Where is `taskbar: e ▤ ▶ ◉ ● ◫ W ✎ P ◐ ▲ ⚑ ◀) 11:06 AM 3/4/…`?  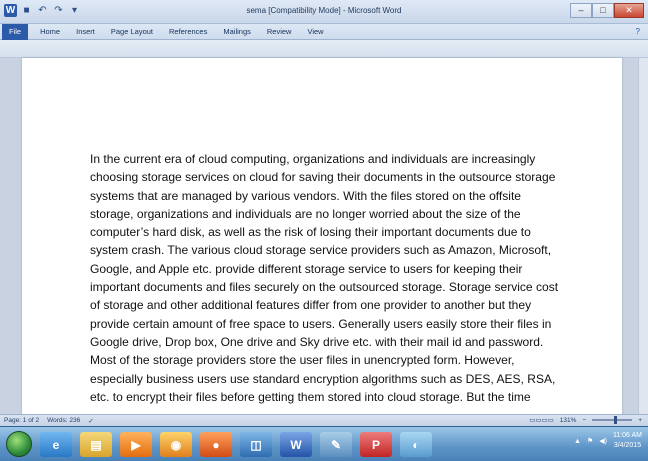
taskbar: e ▤ ▶ ◉ ● ◫ W ✎ P ◐ ▲ ⚑ ◀) 11:06 AM 3/4/… is located at coordinates (324, 443).